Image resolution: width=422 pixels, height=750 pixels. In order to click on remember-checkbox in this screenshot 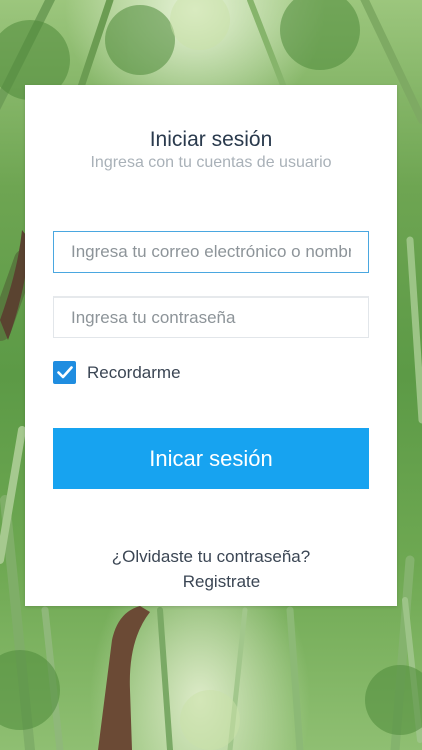, I will do `click(64, 372)`.